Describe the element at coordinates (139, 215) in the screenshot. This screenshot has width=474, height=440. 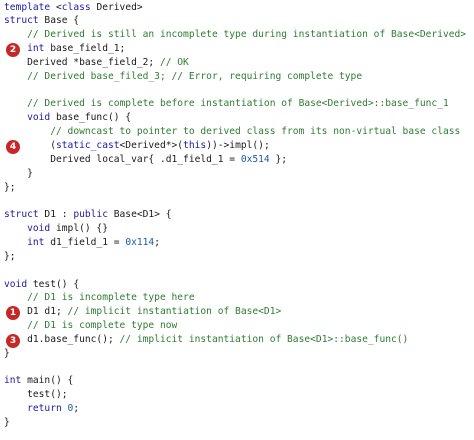
I see `code-text: Base<D1> {` at that location.